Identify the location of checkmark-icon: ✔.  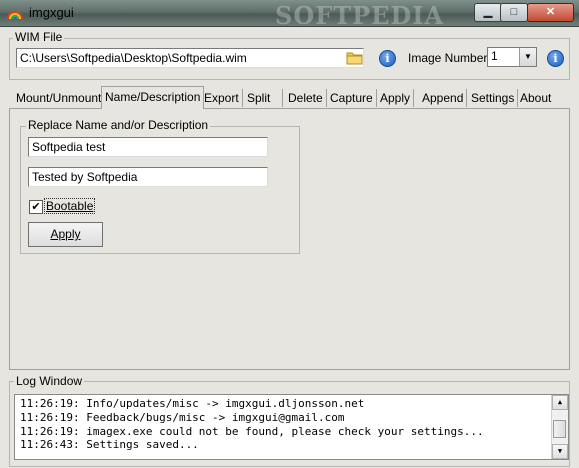
(36, 207).